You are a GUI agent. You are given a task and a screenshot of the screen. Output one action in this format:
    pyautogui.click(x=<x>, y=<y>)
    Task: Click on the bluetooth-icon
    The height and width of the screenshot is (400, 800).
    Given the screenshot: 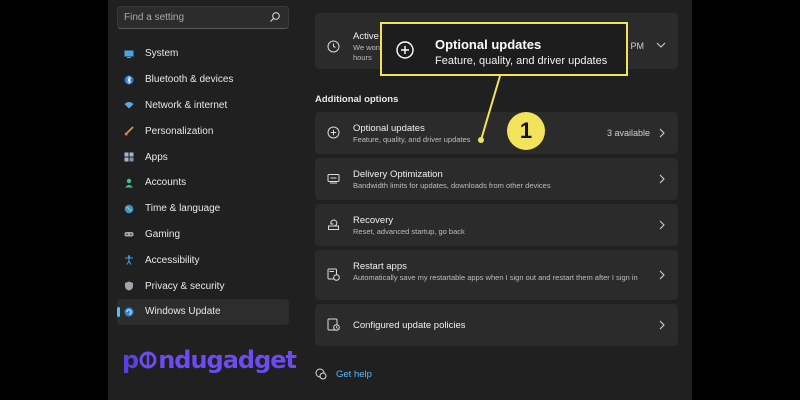 What is the action you would take?
    pyautogui.click(x=129, y=80)
    